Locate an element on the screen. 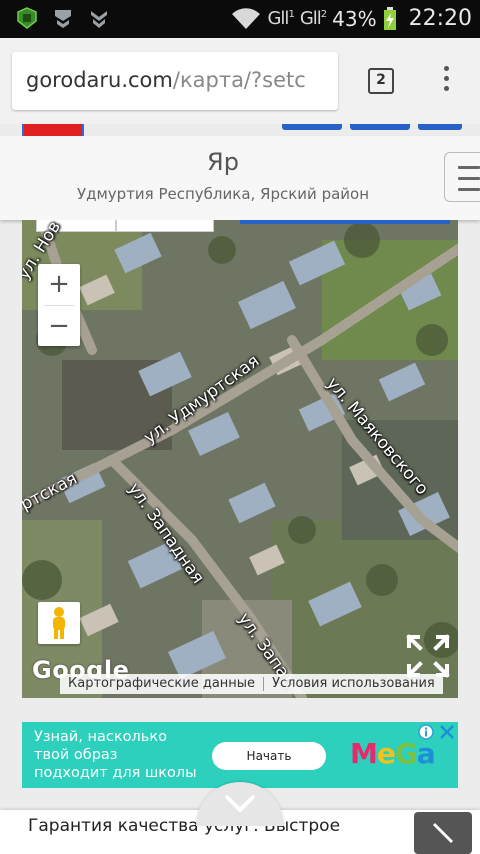  ad-info-icon is located at coordinates (426, 732).